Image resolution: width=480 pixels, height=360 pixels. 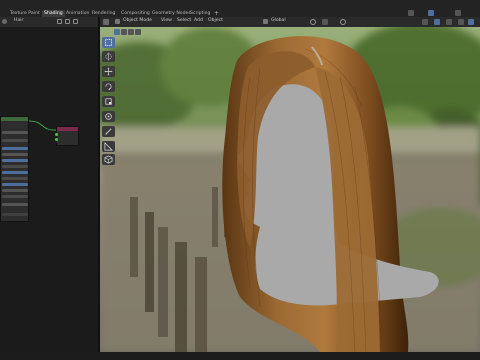 I want to click on transform-icon, so click(x=108, y=116).